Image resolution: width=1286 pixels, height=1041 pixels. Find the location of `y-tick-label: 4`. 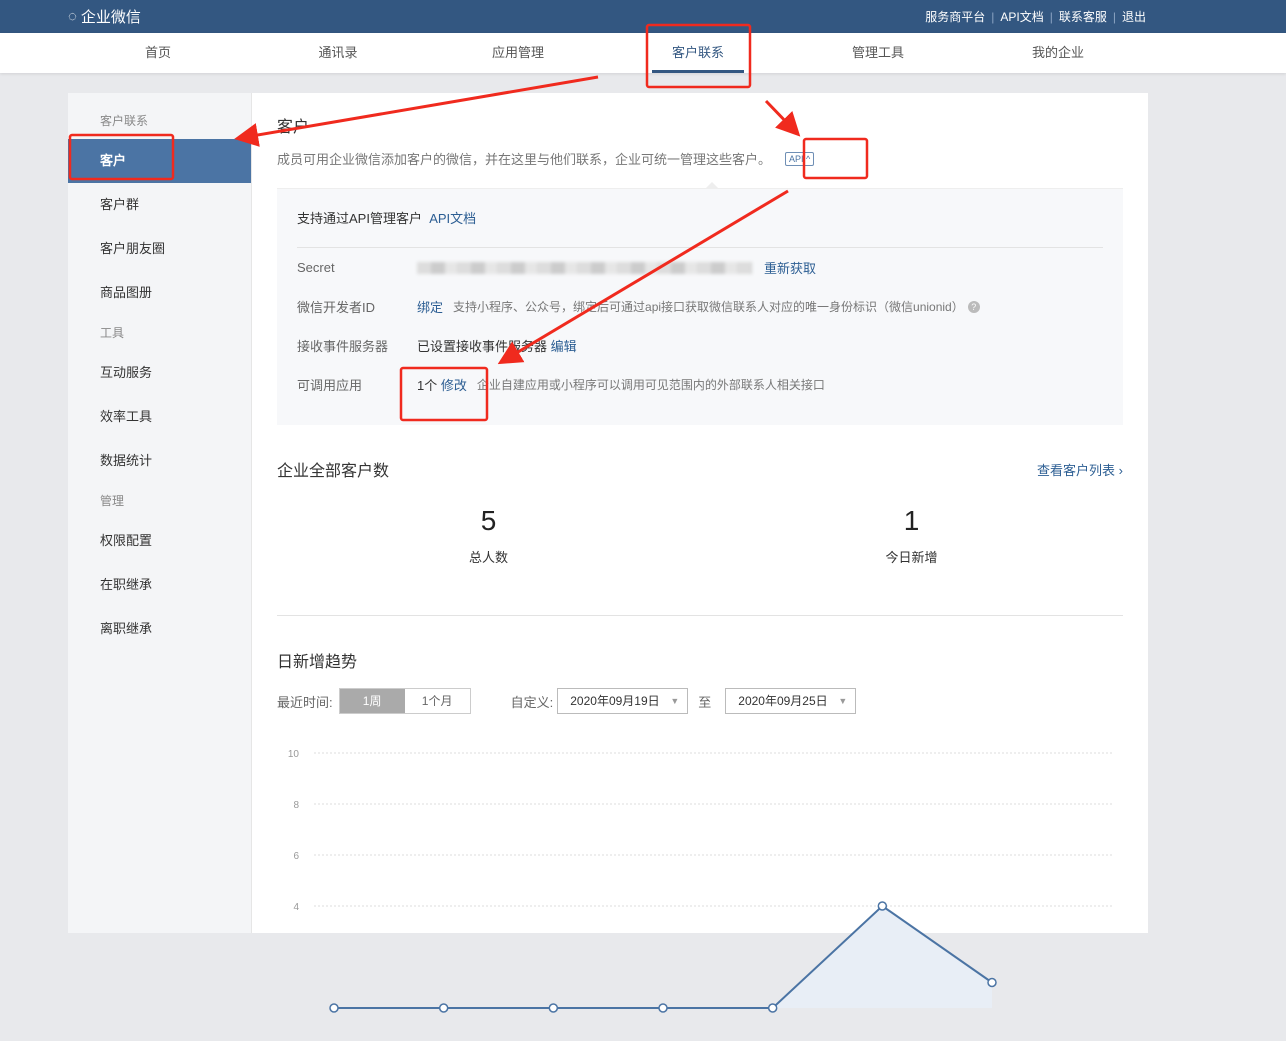

y-tick-label: 4 is located at coordinates (296, 907).